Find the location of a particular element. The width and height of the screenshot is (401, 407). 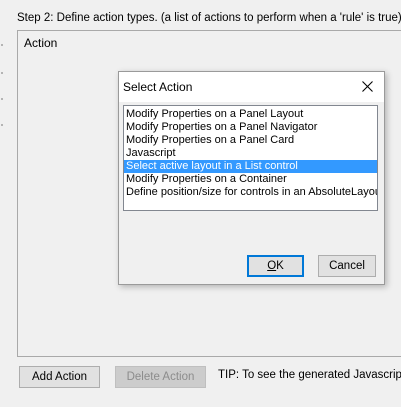

close-icon is located at coordinates (367, 86).